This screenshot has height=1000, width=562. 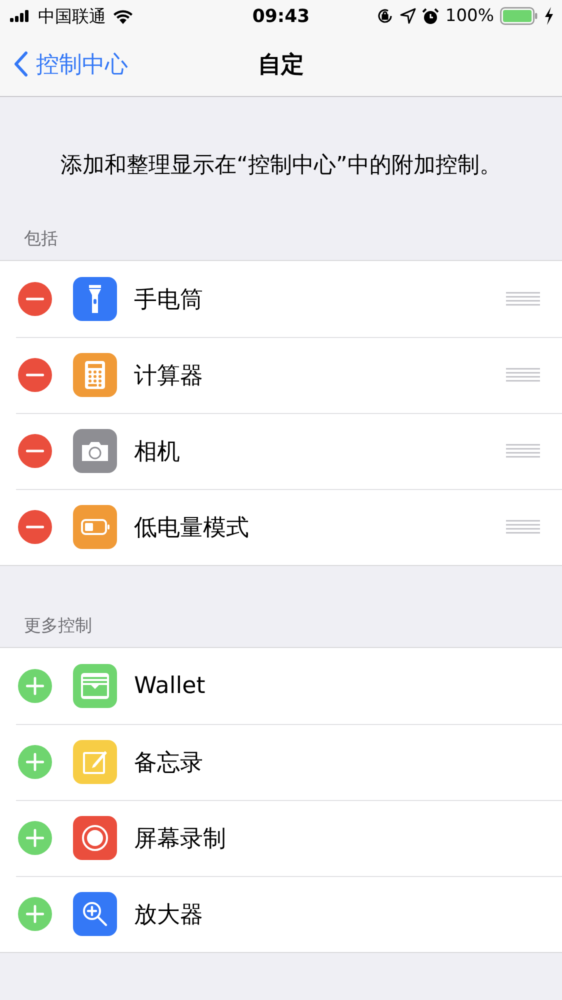 What do you see at coordinates (431, 16) in the screenshot?
I see `alarm-clock-icon` at bounding box center [431, 16].